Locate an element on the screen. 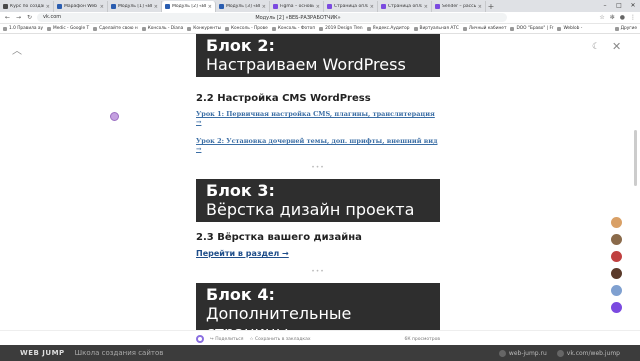  block-4-title: Дополнительные страницы is located at coordinates (279, 317).